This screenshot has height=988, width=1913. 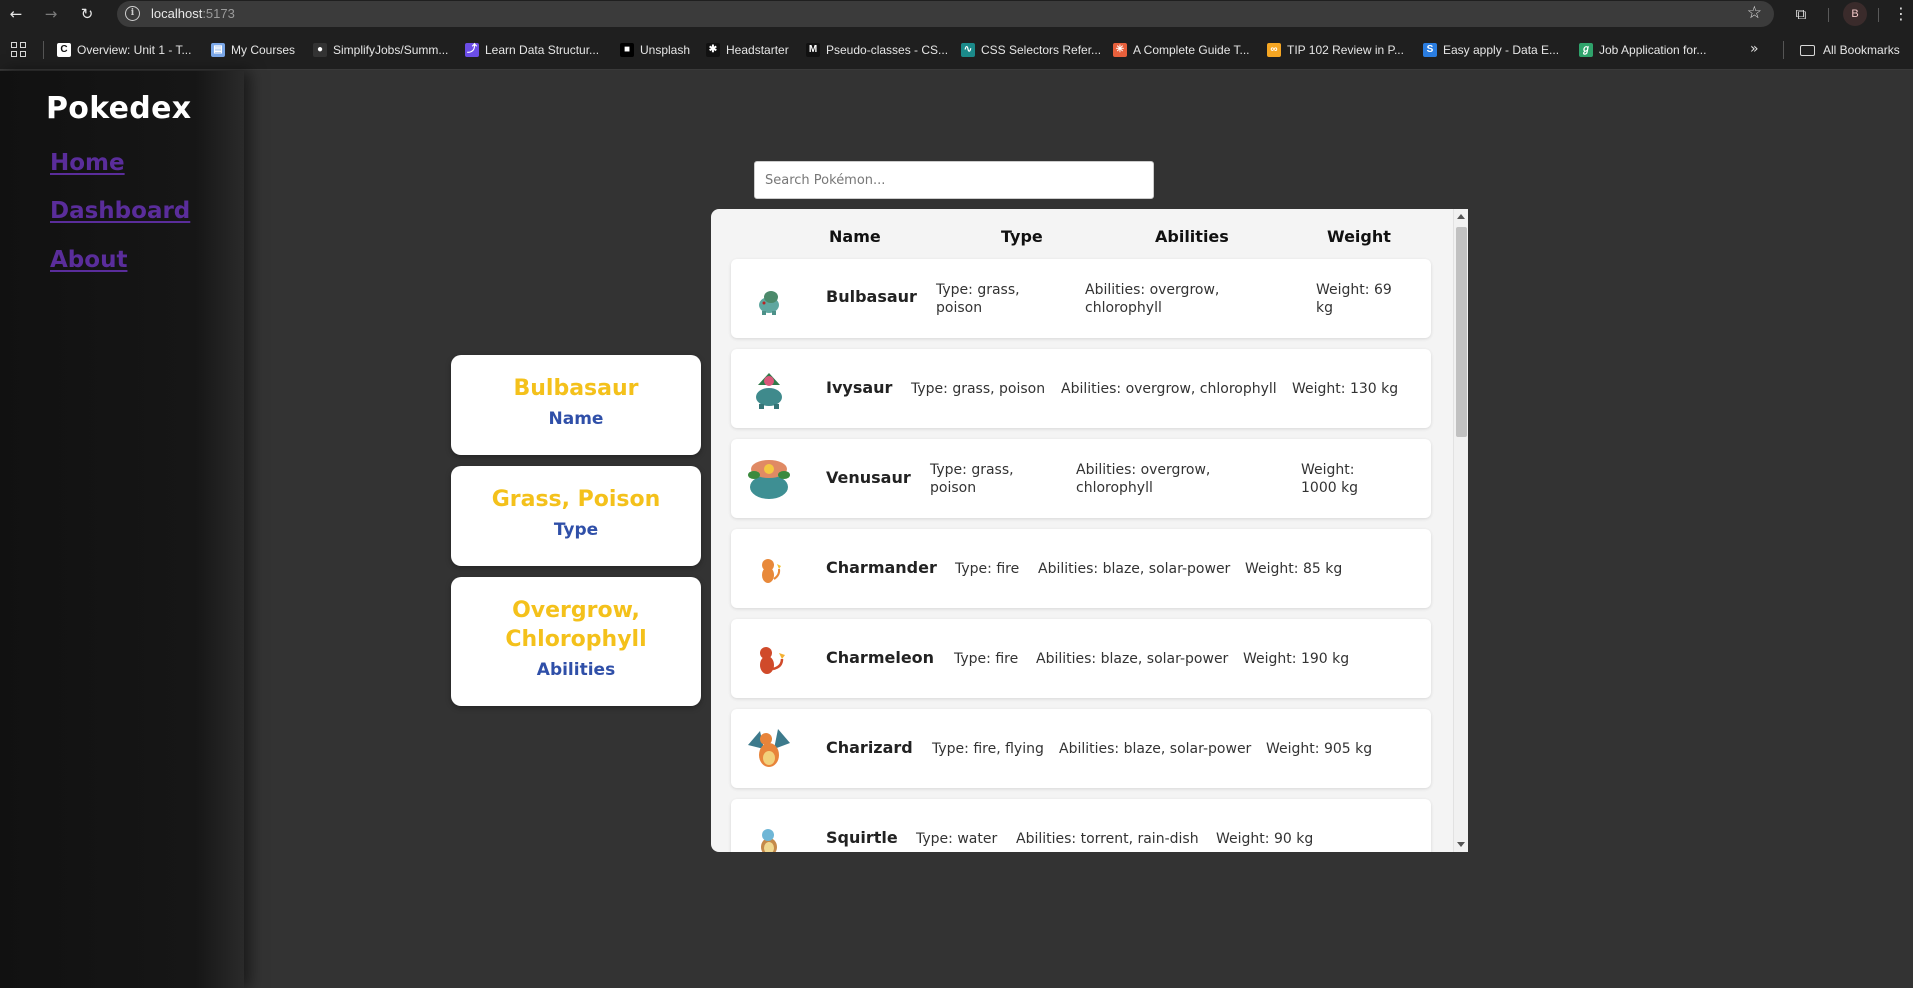 What do you see at coordinates (771, 571) in the screenshot?
I see `charmander-sprite-icon` at bounding box center [771, 571].